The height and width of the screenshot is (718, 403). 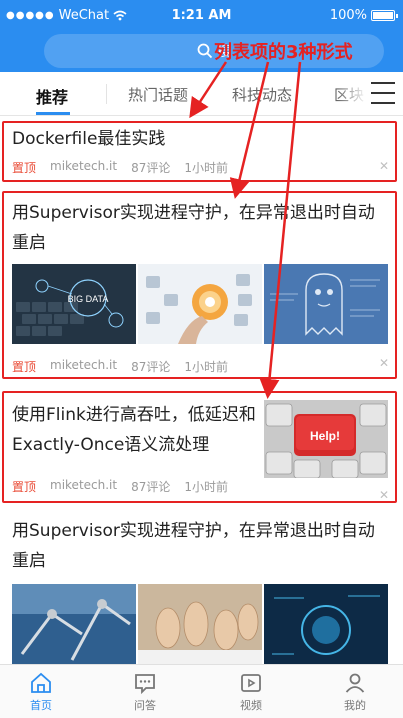 What do you see at coordinates (88, 299) in the screenshot?
I see `svg-text: BIG DATA` at bounding box center [88, 299].